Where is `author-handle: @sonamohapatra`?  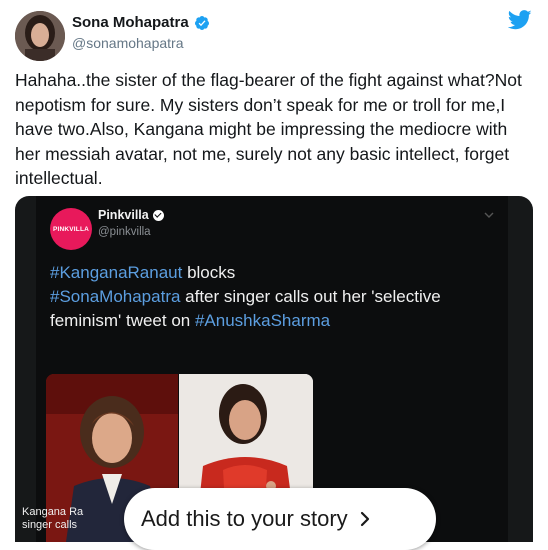
author-handle: @sonamohapatra is located at coordinates (128, 43).